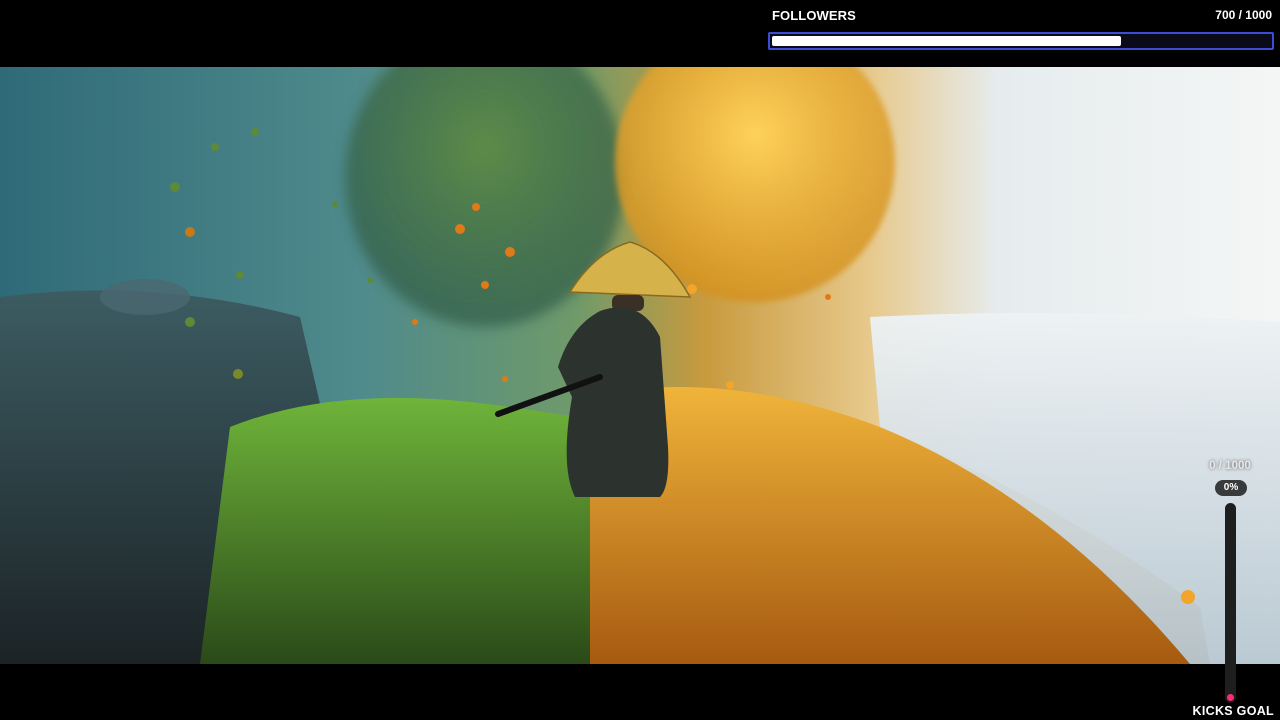  I want to click on robe, so click(613, 402).